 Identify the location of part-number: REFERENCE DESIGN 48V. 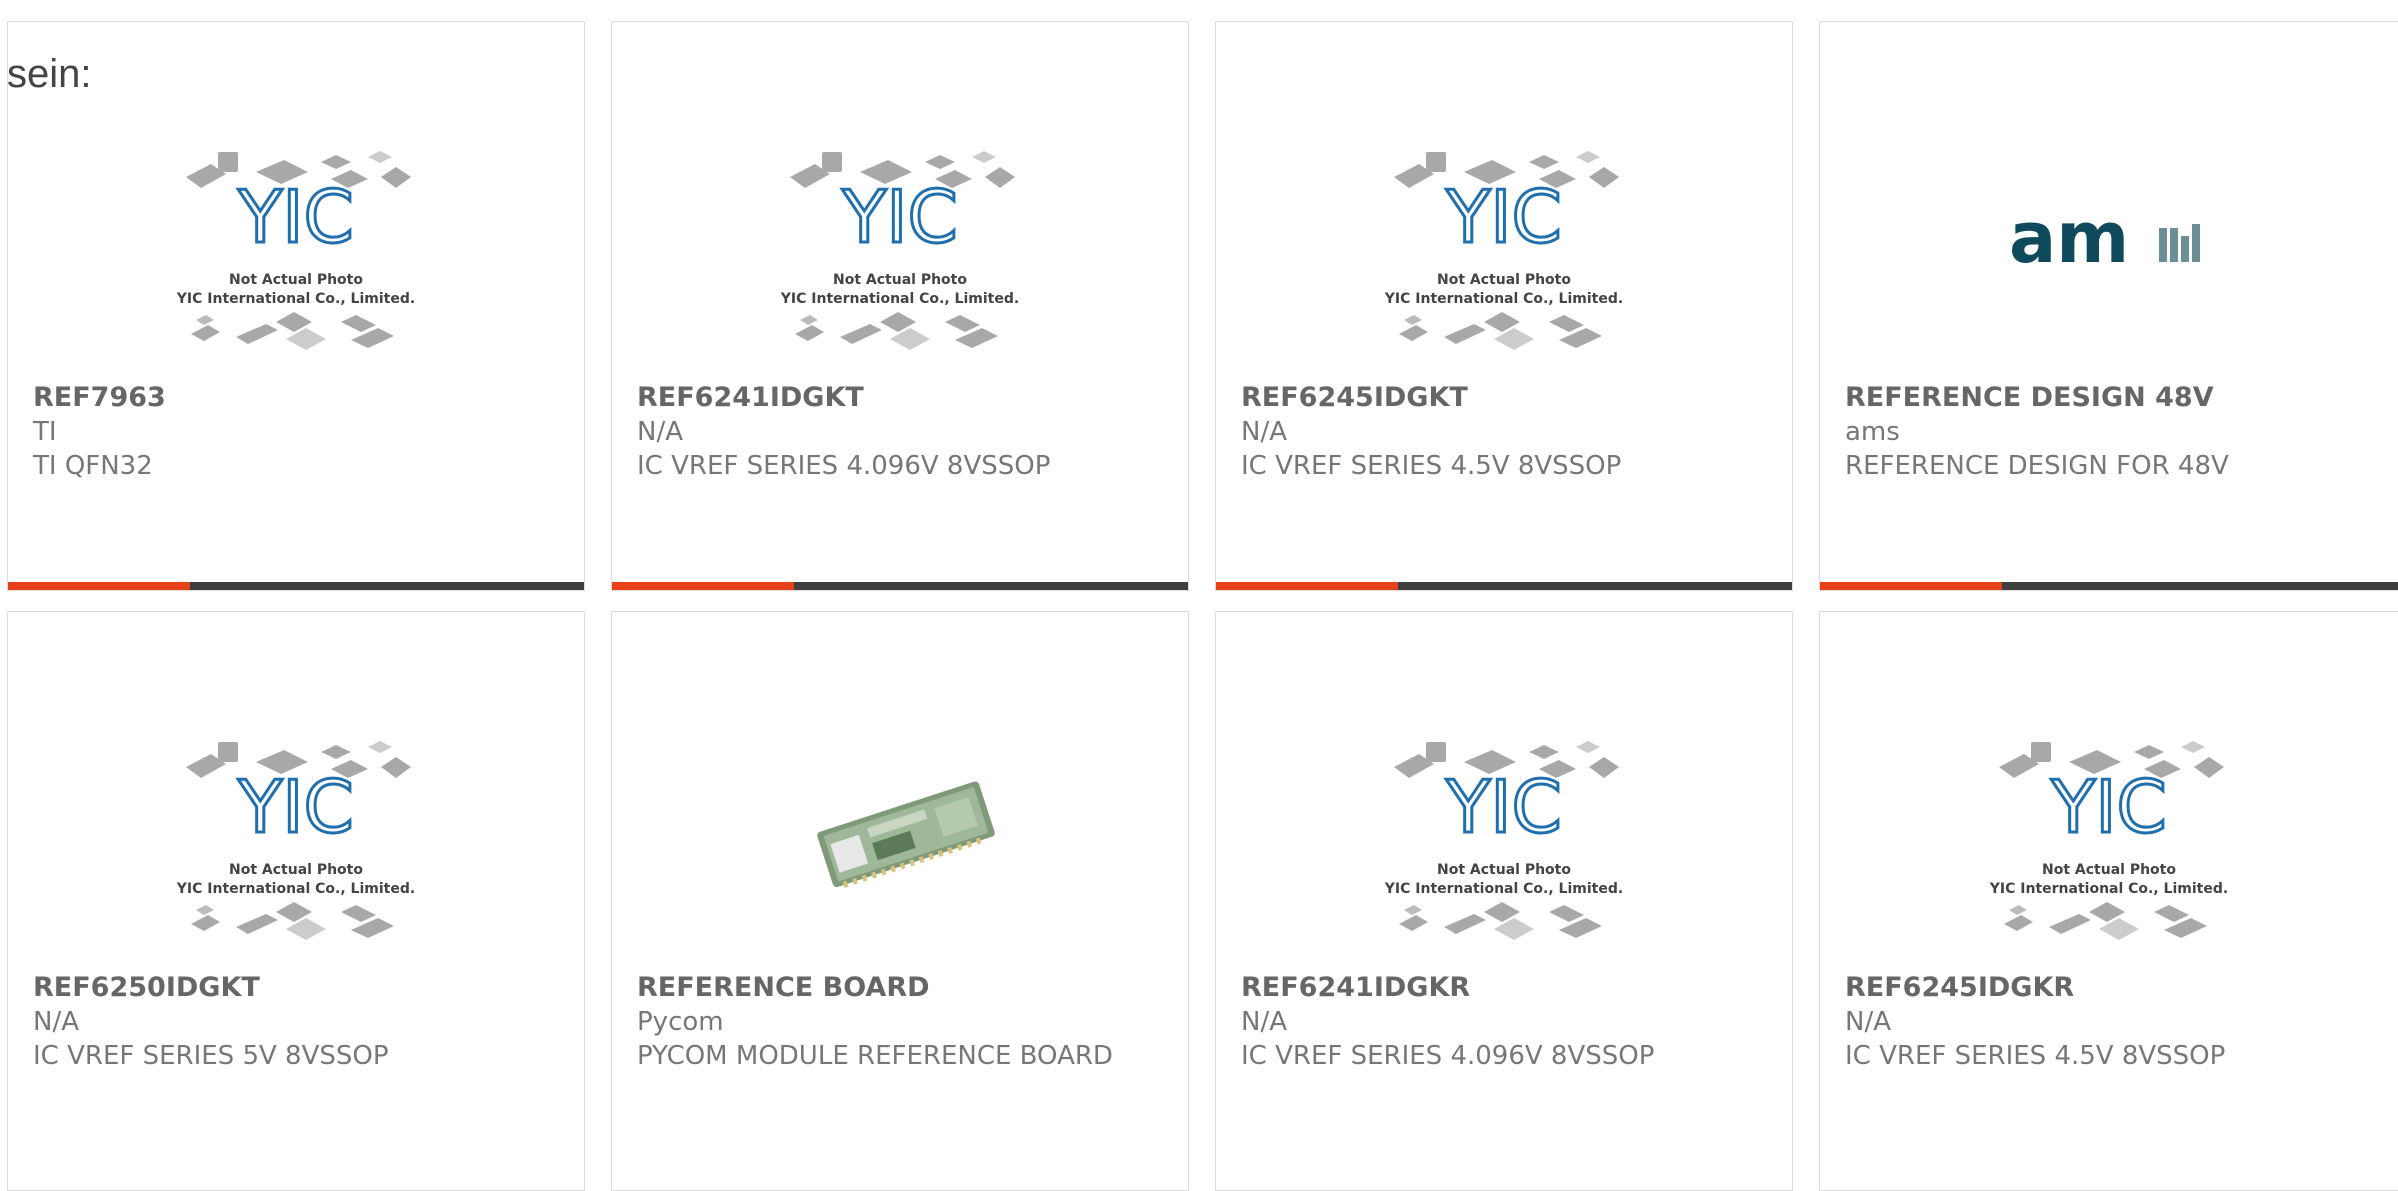
(2111, 397).